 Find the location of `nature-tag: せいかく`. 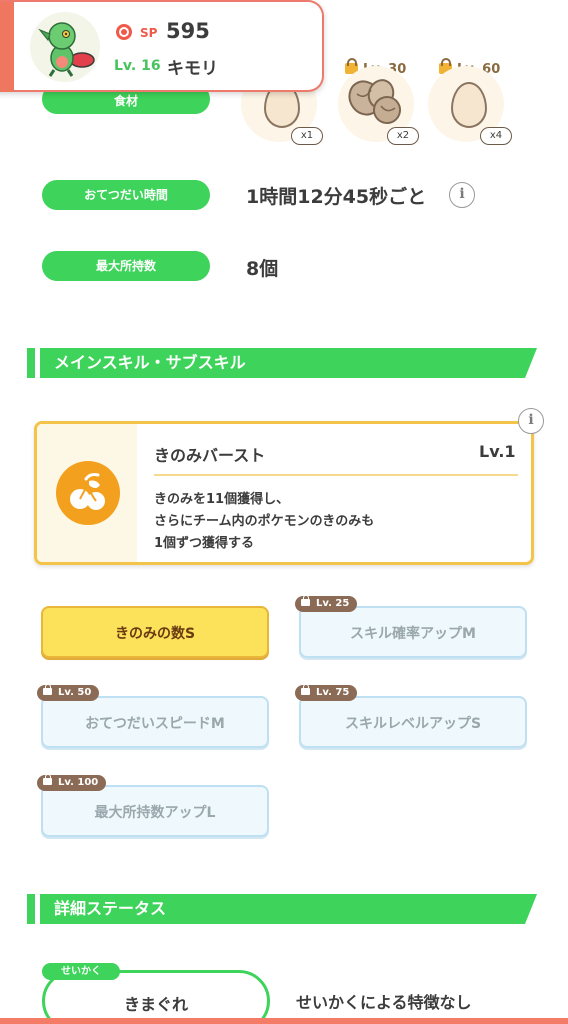

nature-tag: せいかく is located at coordinates (81, 971).